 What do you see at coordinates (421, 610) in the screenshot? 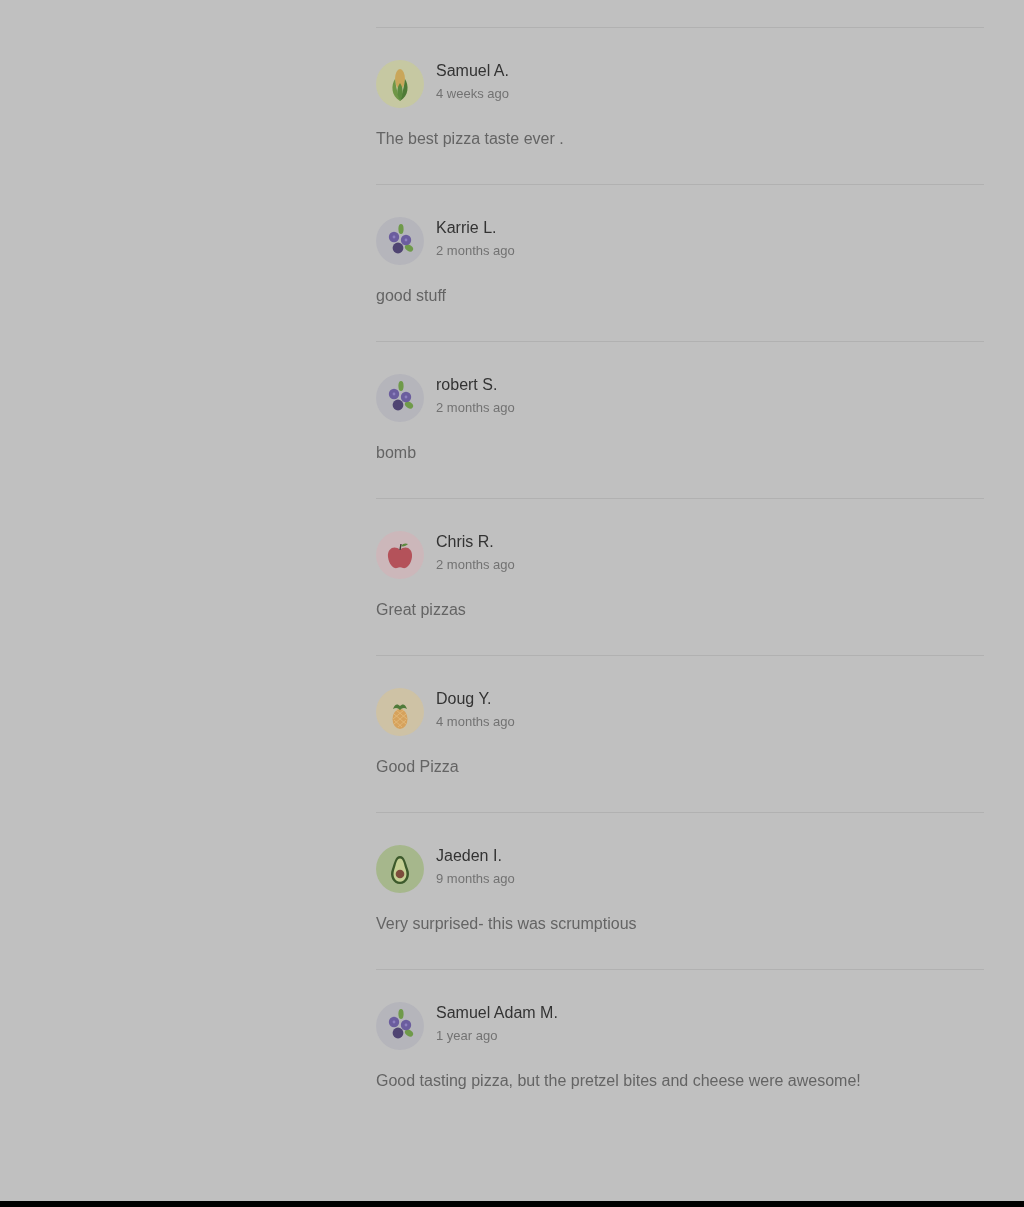
I see `review-text: Great pizzas` at bounding box center [421, 610].